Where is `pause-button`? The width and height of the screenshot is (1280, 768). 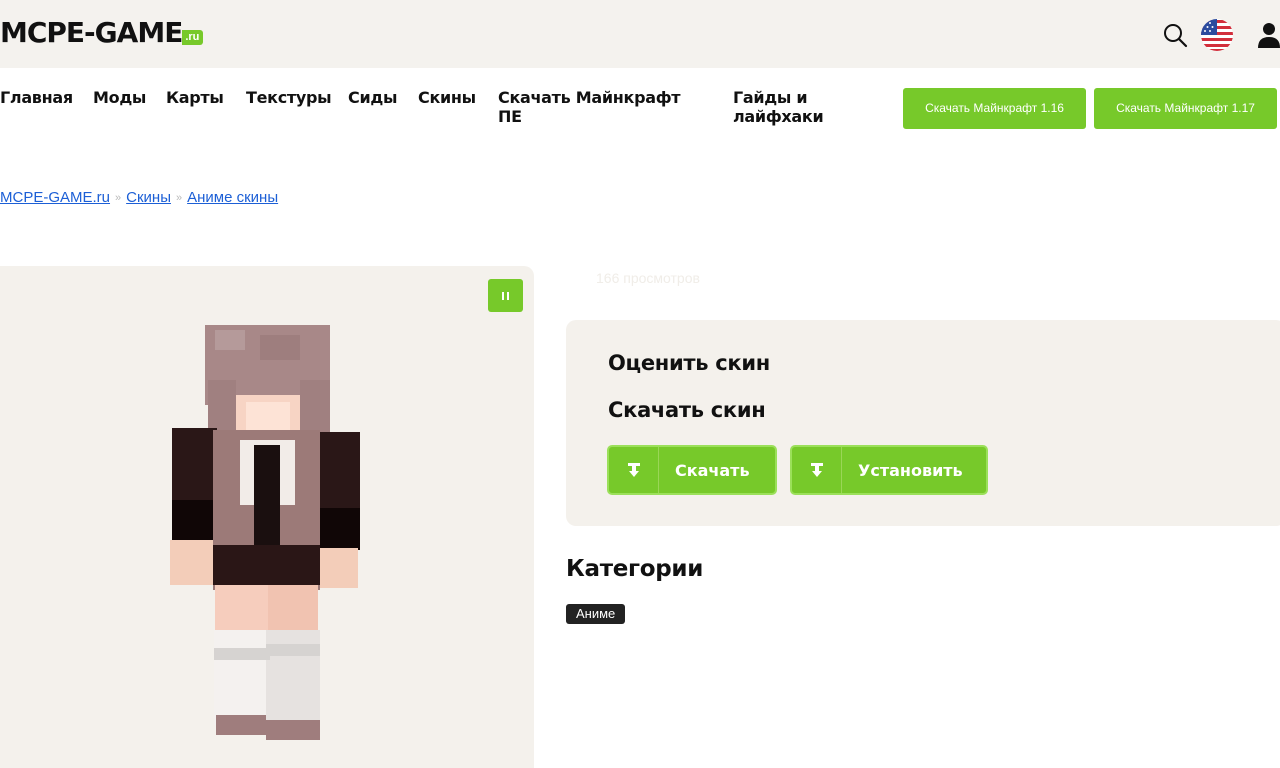
pause-button is located at coordinates (505, 295).